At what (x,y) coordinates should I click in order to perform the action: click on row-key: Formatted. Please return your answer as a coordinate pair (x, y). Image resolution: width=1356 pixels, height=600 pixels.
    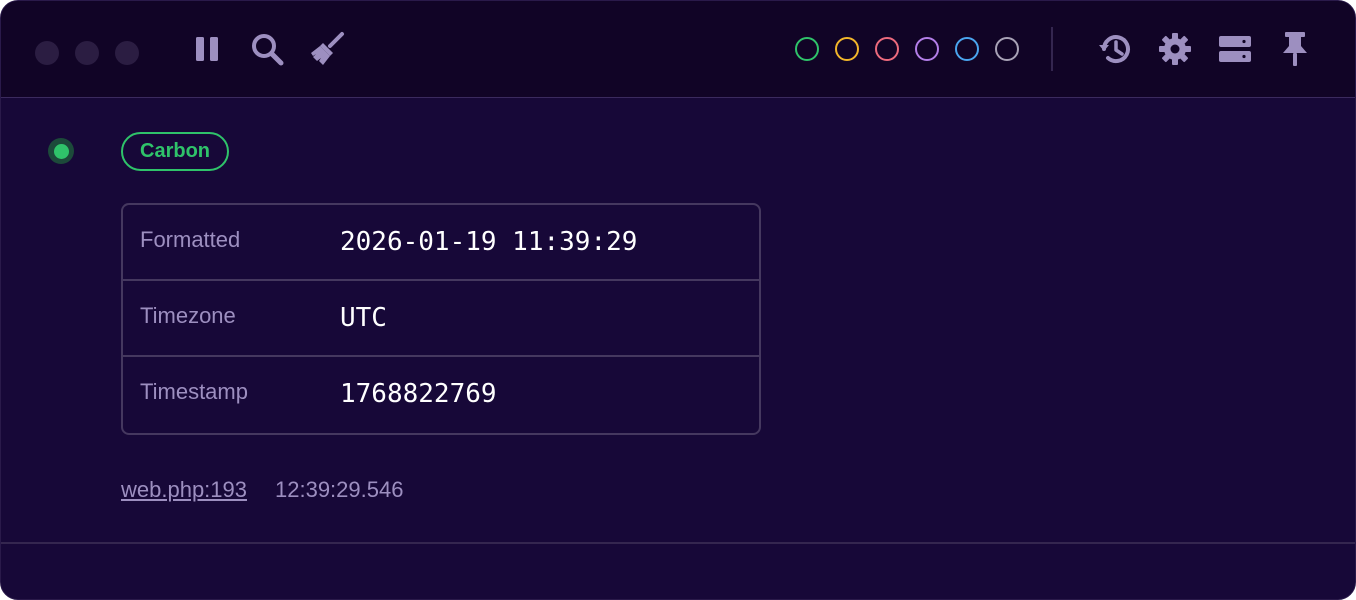
    Looking at the image, I should click on (190, 239).